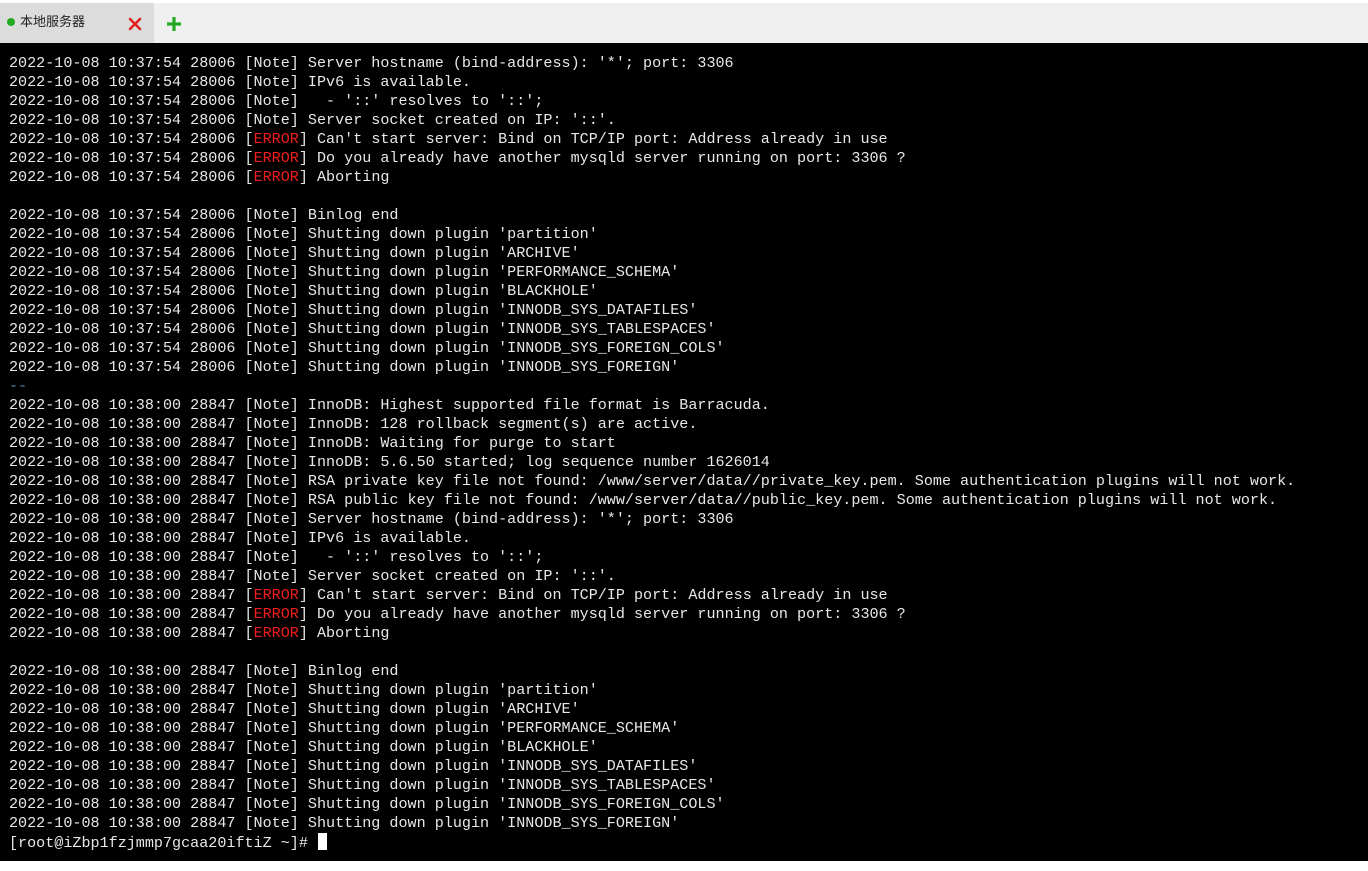  I want to click on shell-prompt-line: [root@iZbp1fzjmmp7gcaa20iftiZ ~]#, so click(684, 842).